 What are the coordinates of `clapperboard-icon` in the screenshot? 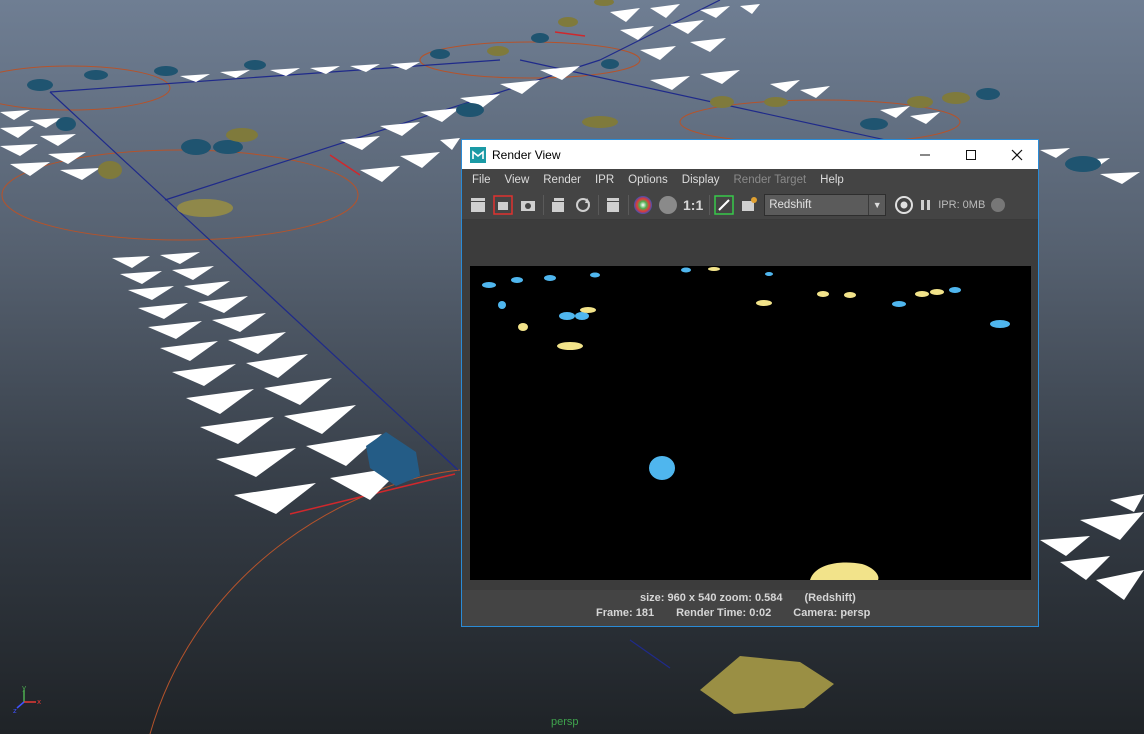 It's located at (478, 205).